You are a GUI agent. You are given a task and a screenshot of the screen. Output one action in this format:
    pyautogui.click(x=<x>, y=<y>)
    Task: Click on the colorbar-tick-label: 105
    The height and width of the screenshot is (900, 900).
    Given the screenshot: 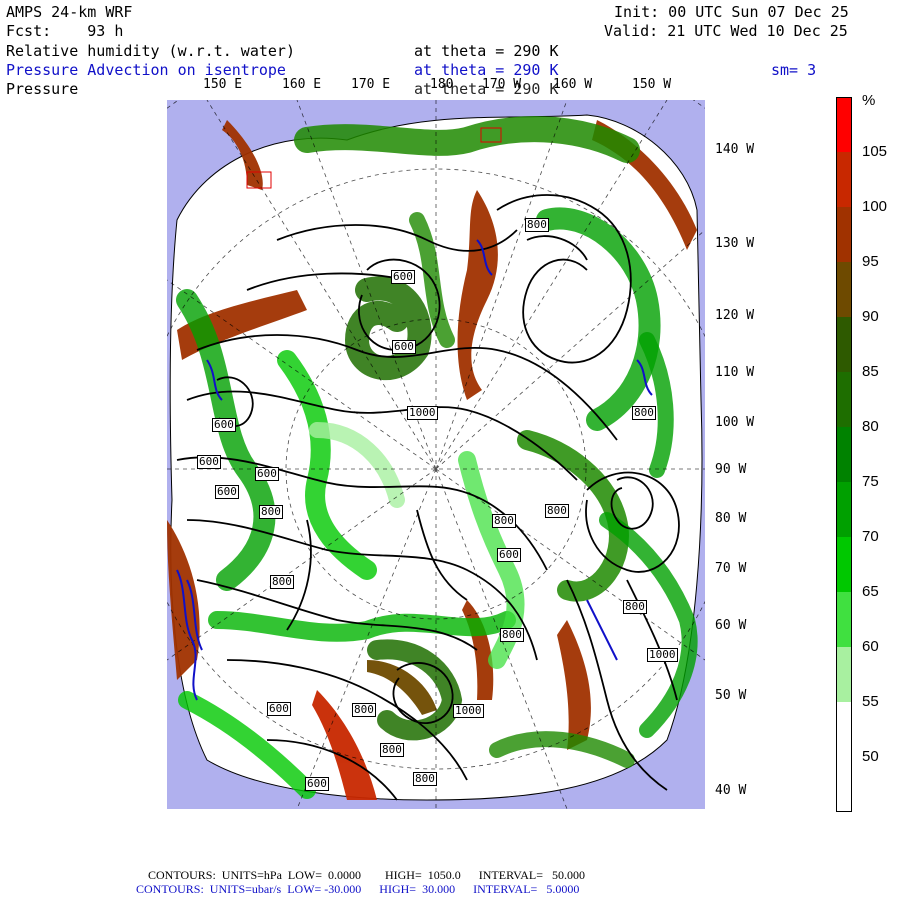 What is the action you would take?
    pyautogui.click(x=875, y=151)
    